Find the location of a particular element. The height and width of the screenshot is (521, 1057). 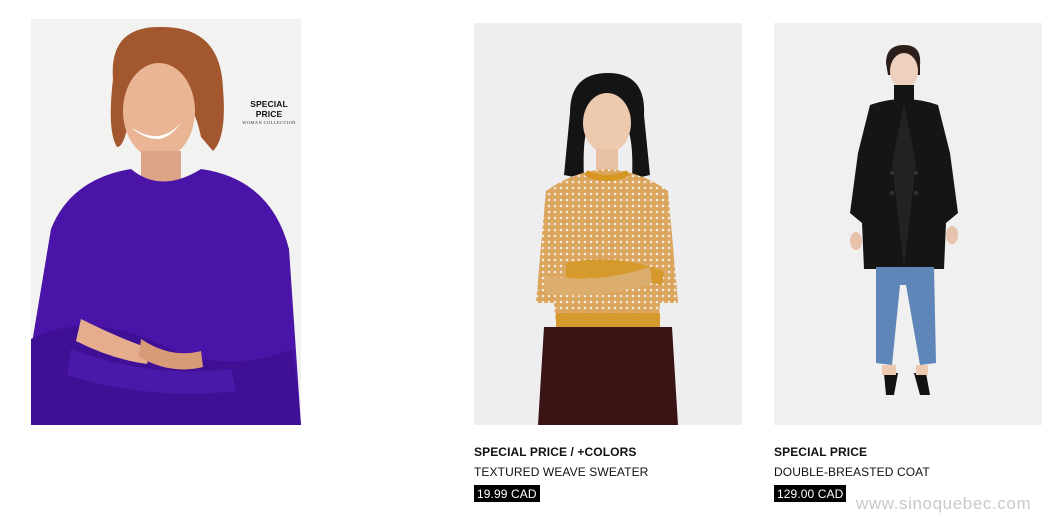

hero-tag-subtitle: WOMAN COLLECTION is located at coordinates (269, 122).